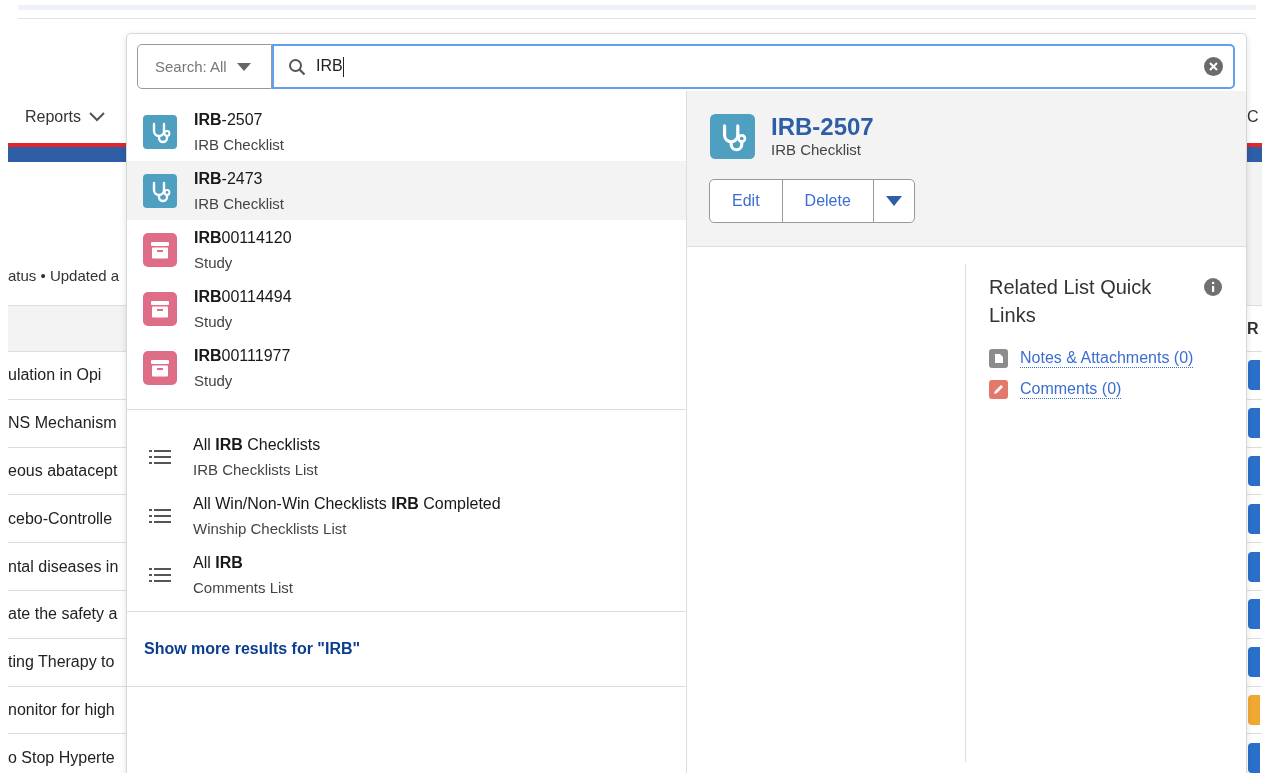  What do you see at coordinates (53, 117) in the screenshot?
I see `nav-item: Reports` at bounding box center [53, 117].